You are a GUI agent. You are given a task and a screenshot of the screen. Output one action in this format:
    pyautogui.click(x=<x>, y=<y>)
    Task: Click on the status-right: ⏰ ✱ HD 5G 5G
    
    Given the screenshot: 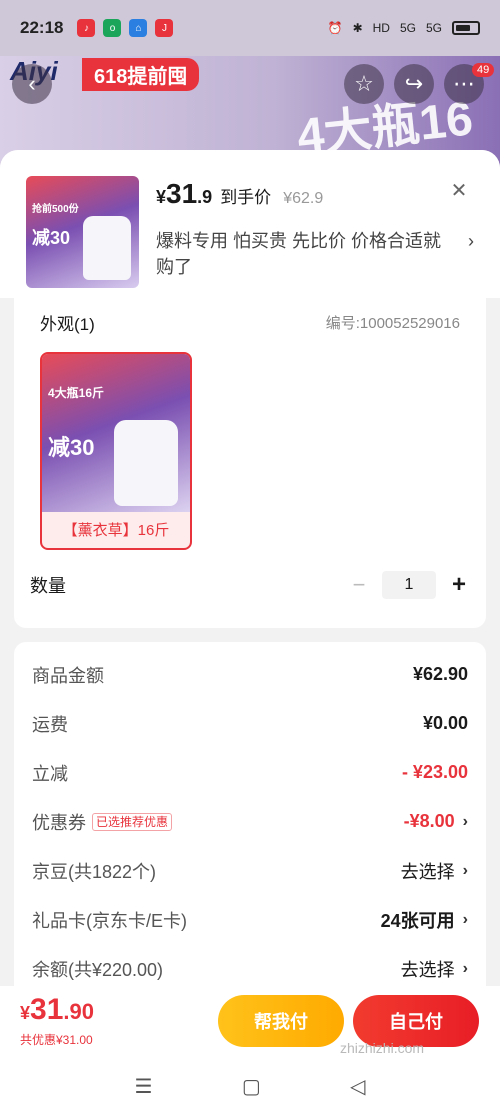 What is the action you would take?
    pyautogui.click(x=404, y=28)
    